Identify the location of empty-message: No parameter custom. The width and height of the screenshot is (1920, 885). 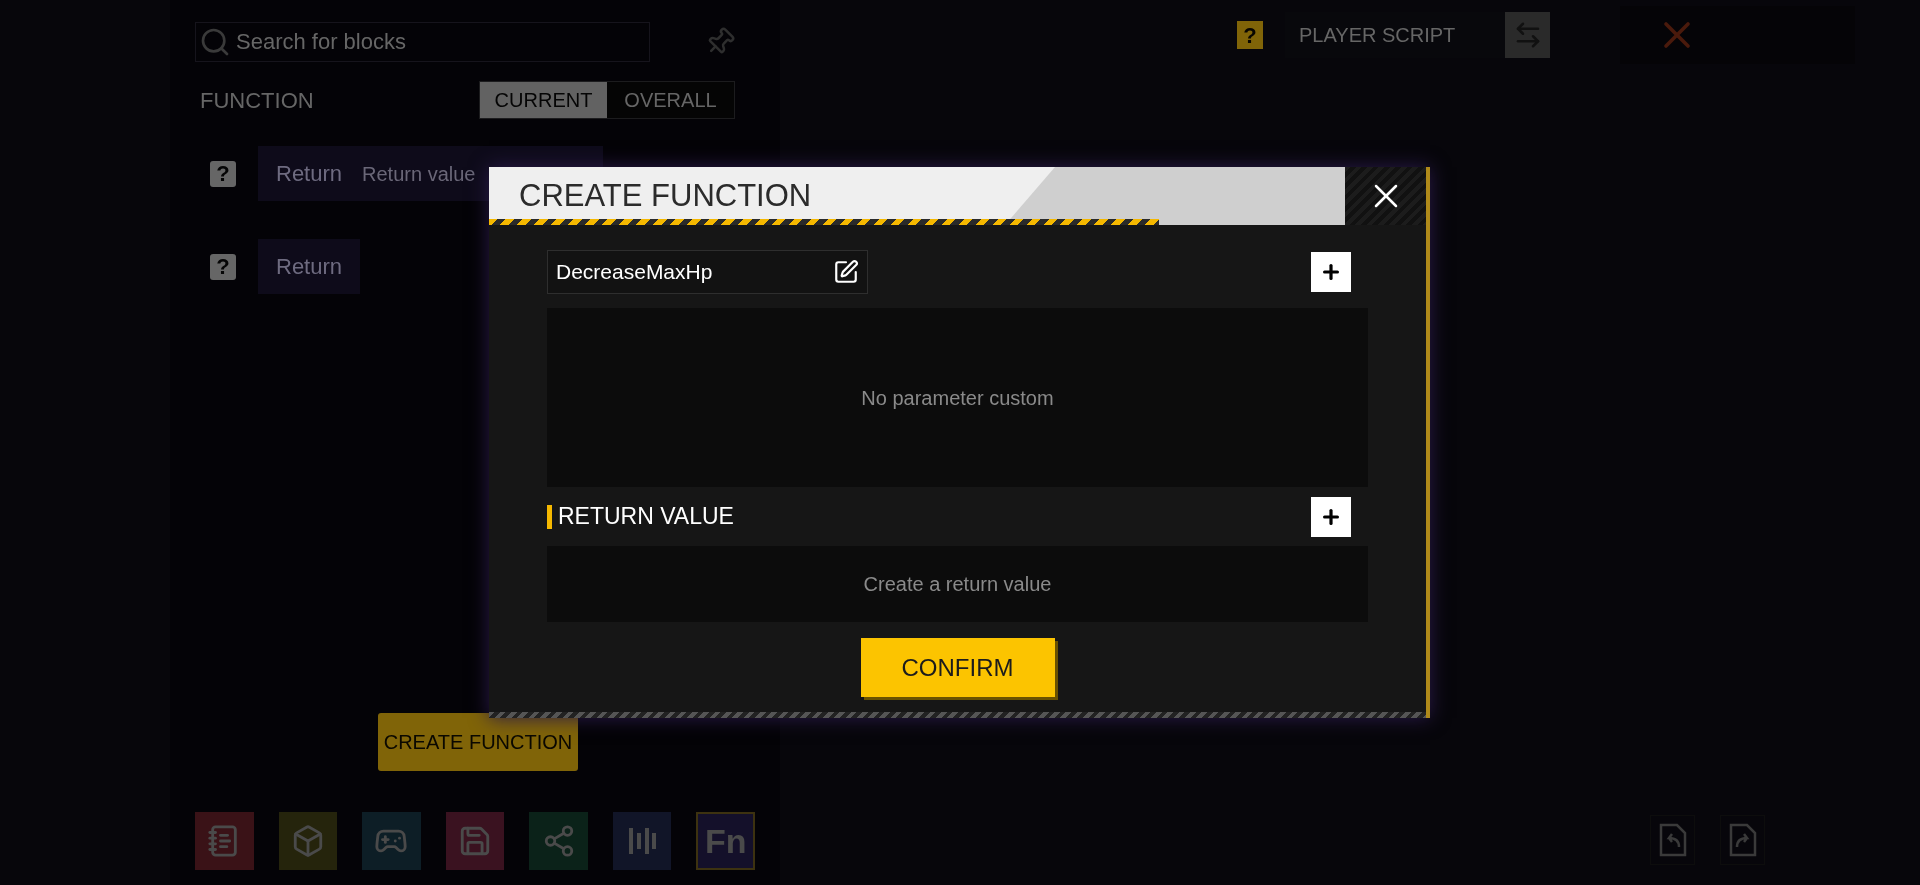
(957, 398).